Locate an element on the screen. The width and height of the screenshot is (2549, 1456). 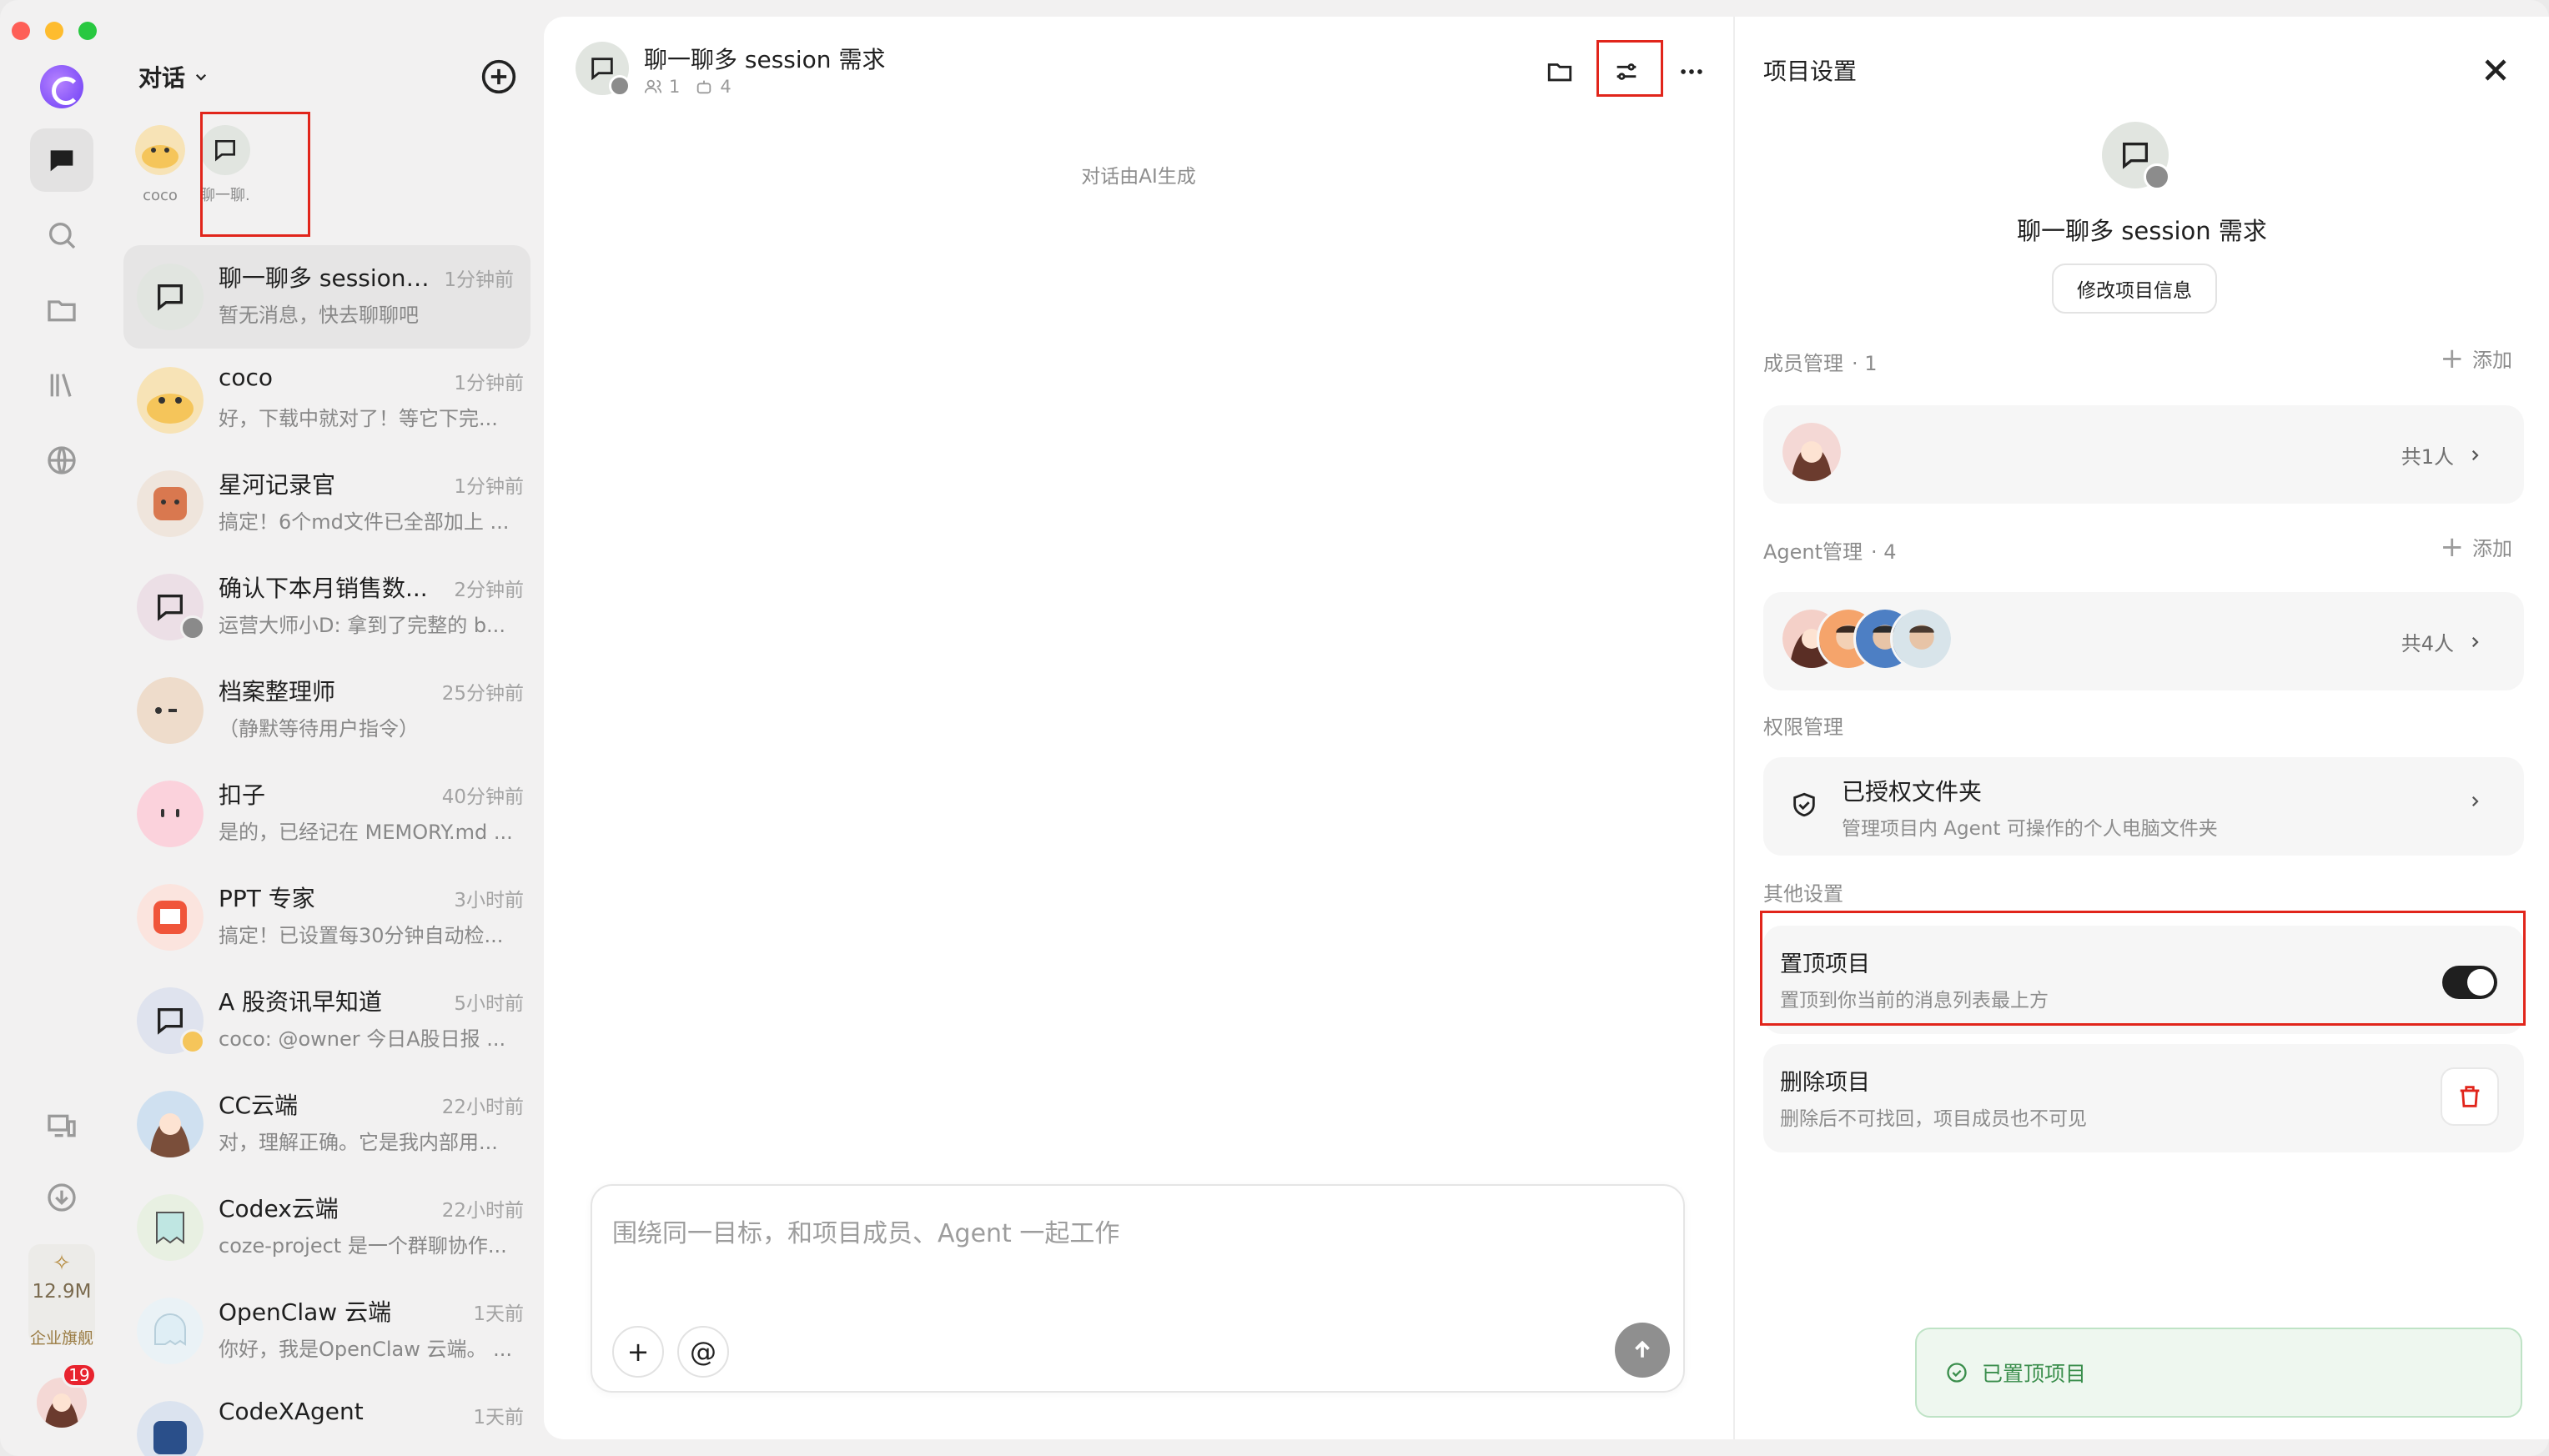
delete-subtitle: 删除后不可找回，项目成员也不可见 is located at coordinates (1934, 1119).